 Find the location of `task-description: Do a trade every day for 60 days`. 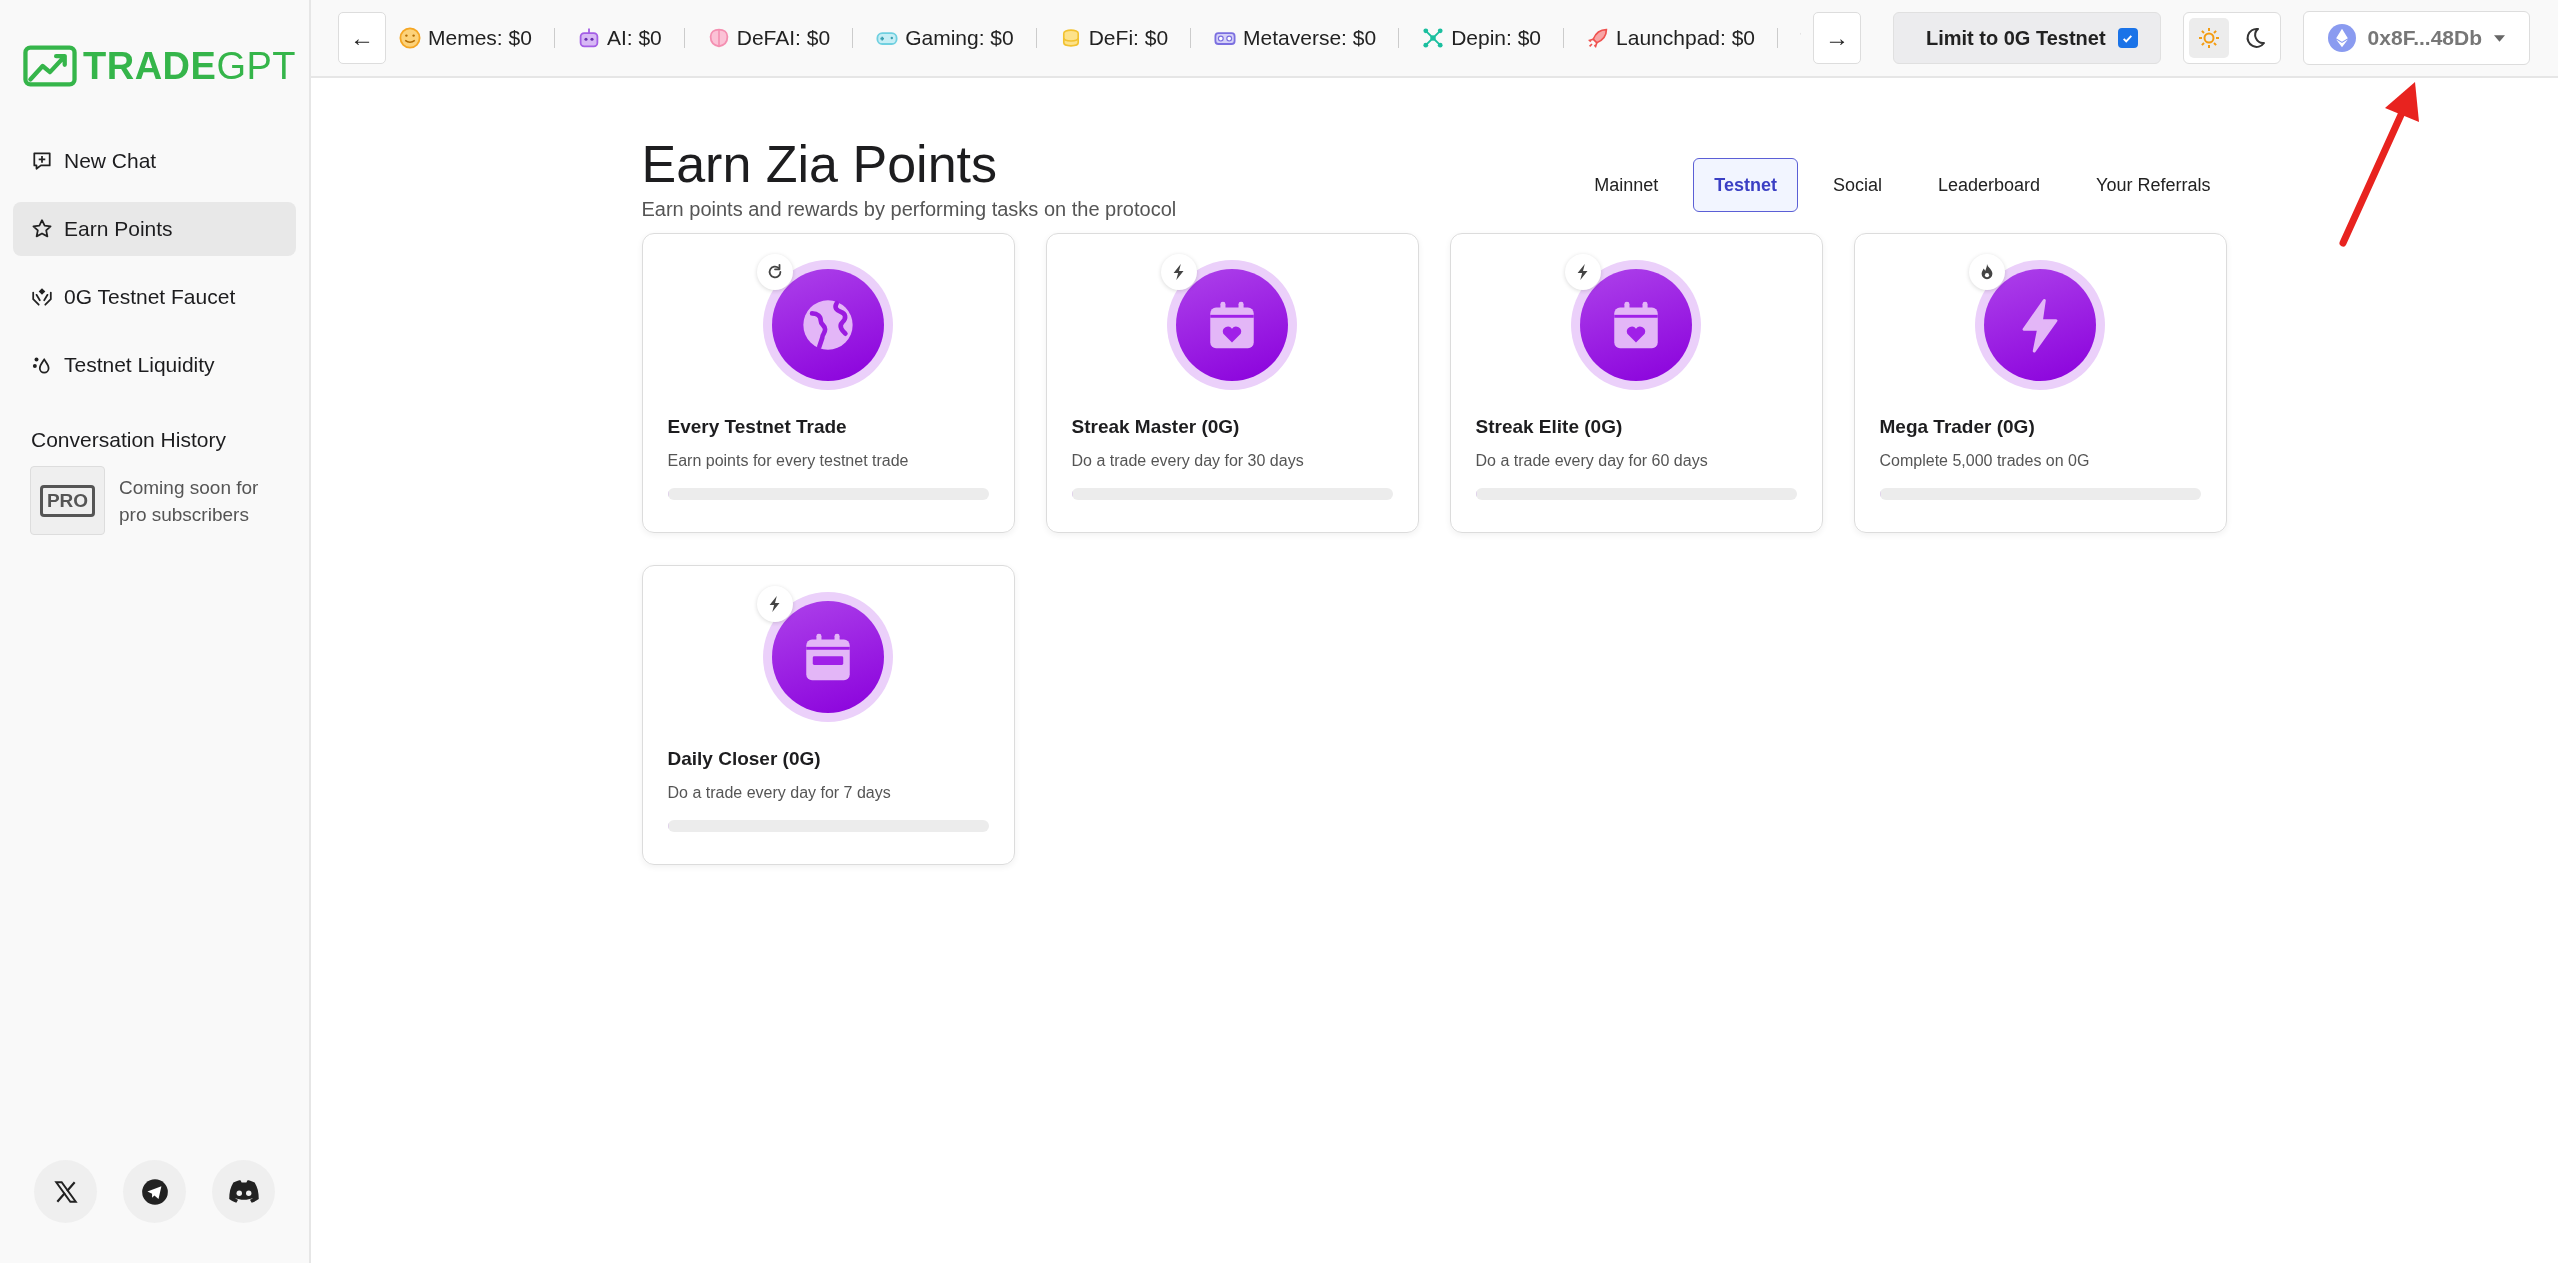

task-description: Do a trade every day for 60 days is located at coordinates (1592, 461).